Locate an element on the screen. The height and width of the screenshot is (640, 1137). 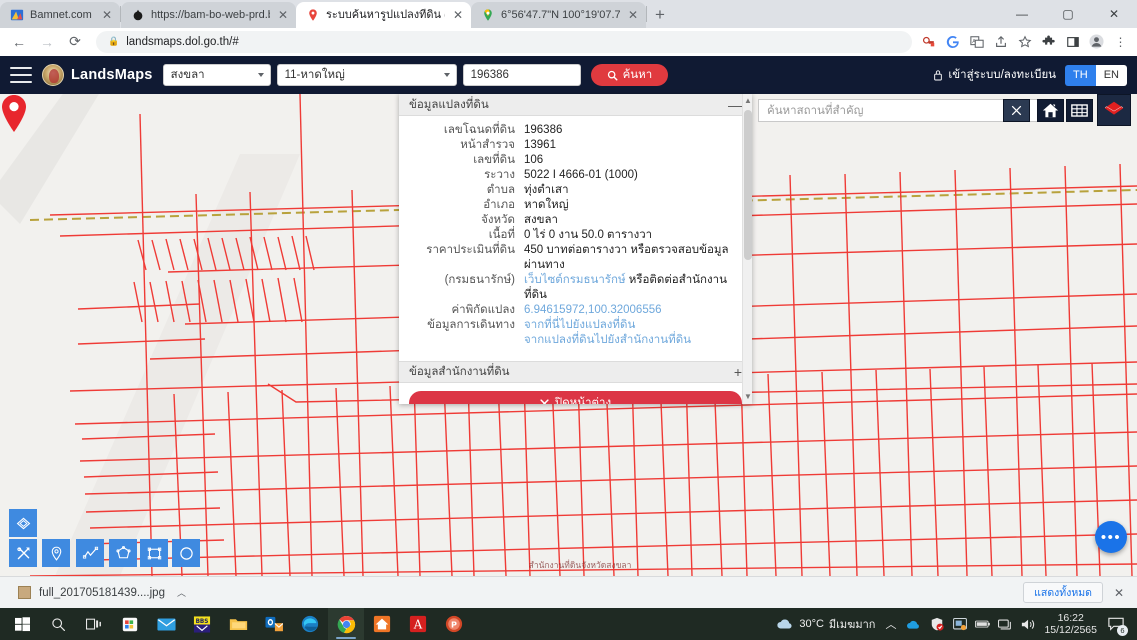
panel-scrollbar: ▲ ▼ is located at coordinates (747, 249).